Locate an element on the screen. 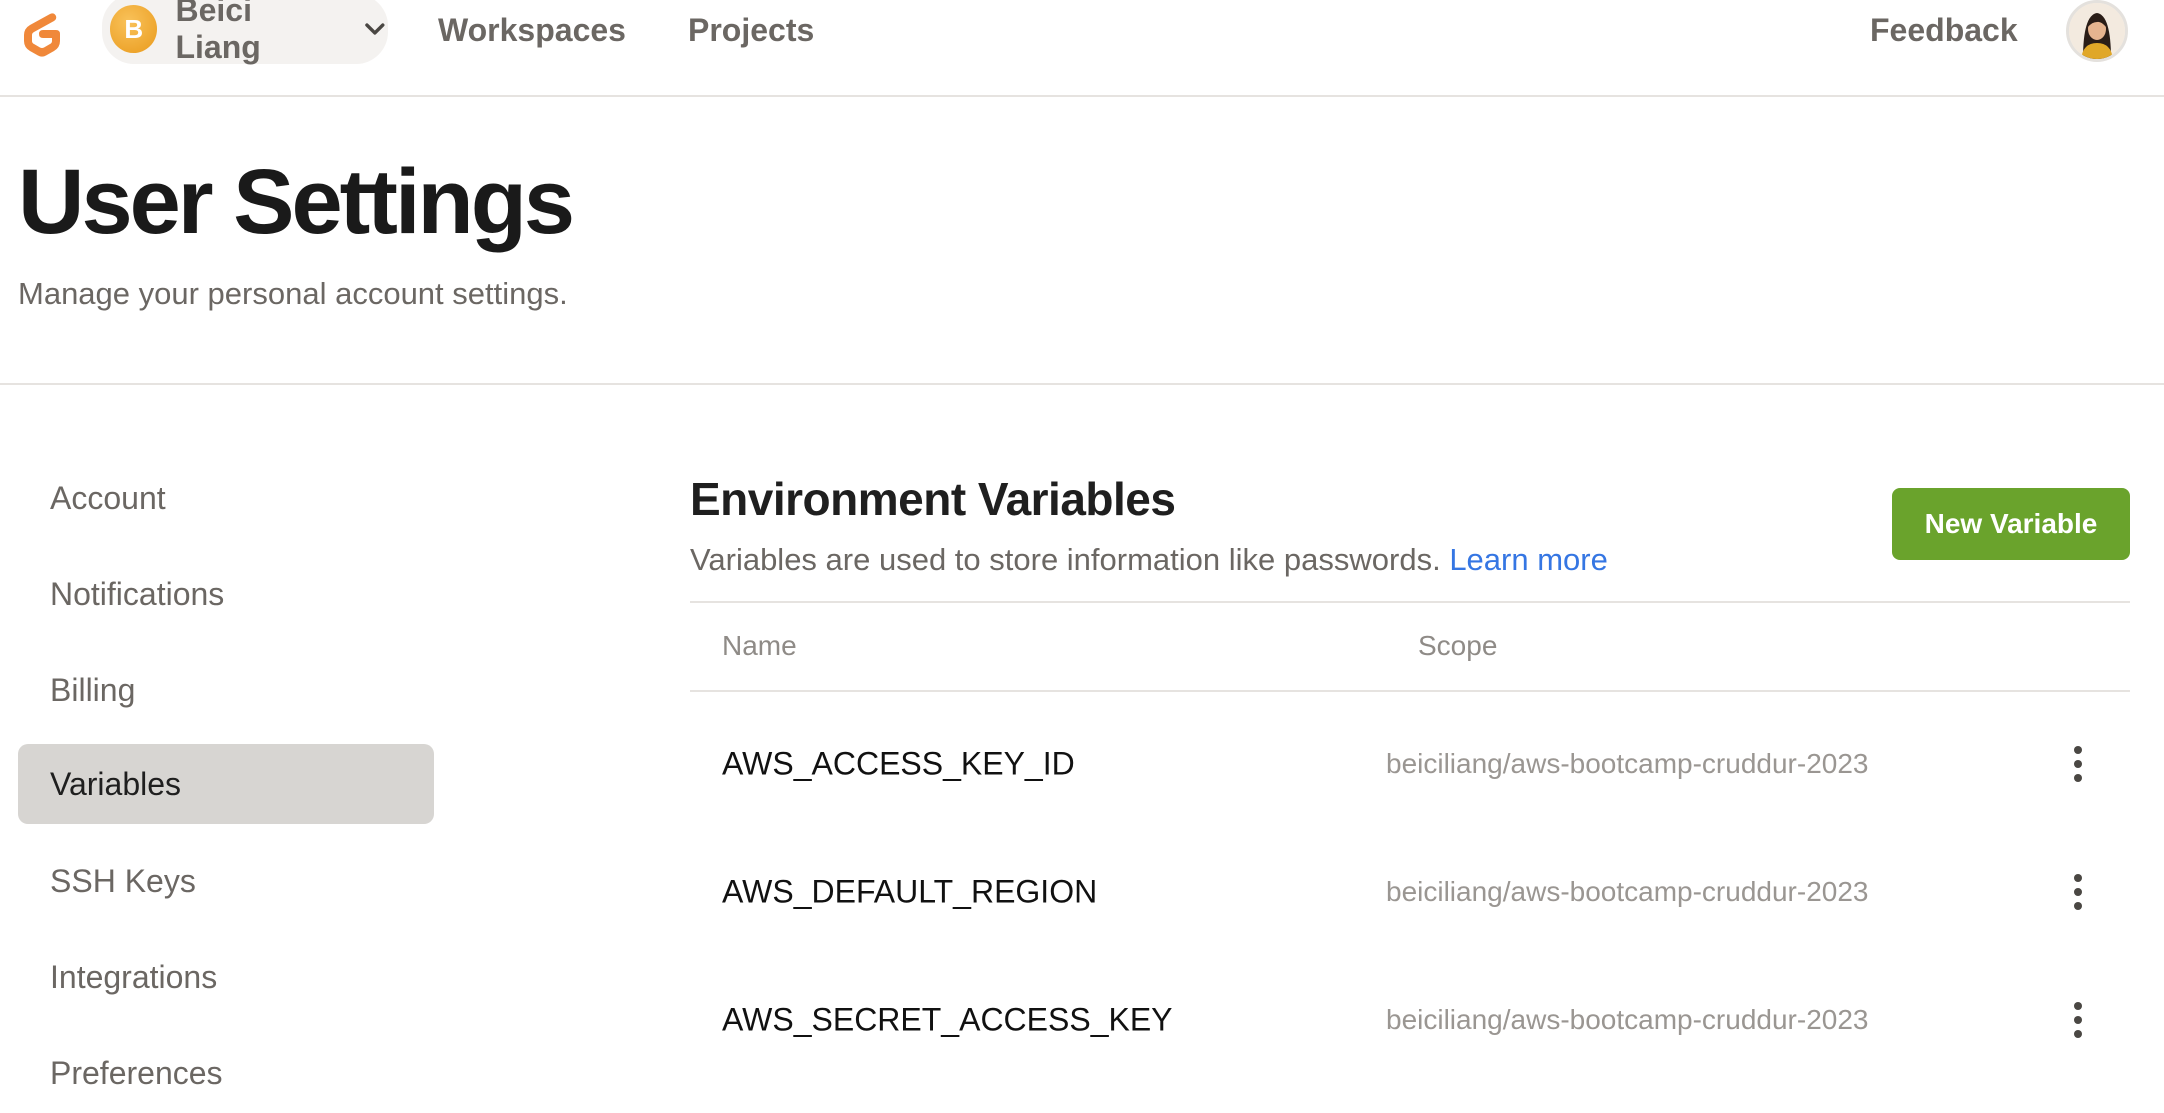 The height and width of the screenshot is (1113, 2164). header-divider is located at coordinates (1082, 384).